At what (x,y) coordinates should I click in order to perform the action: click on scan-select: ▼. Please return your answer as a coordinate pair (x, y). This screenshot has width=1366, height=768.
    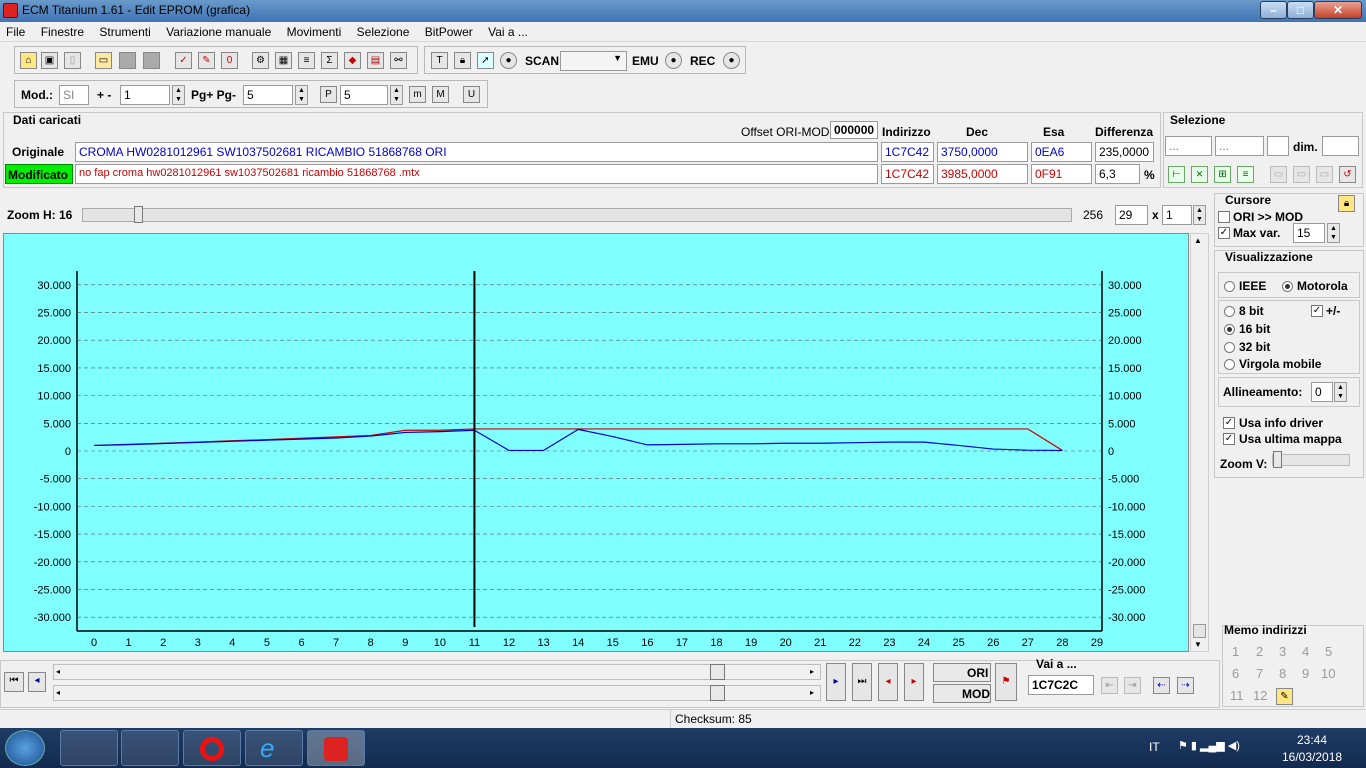
    Looking at the image, I should click on (593, 61).